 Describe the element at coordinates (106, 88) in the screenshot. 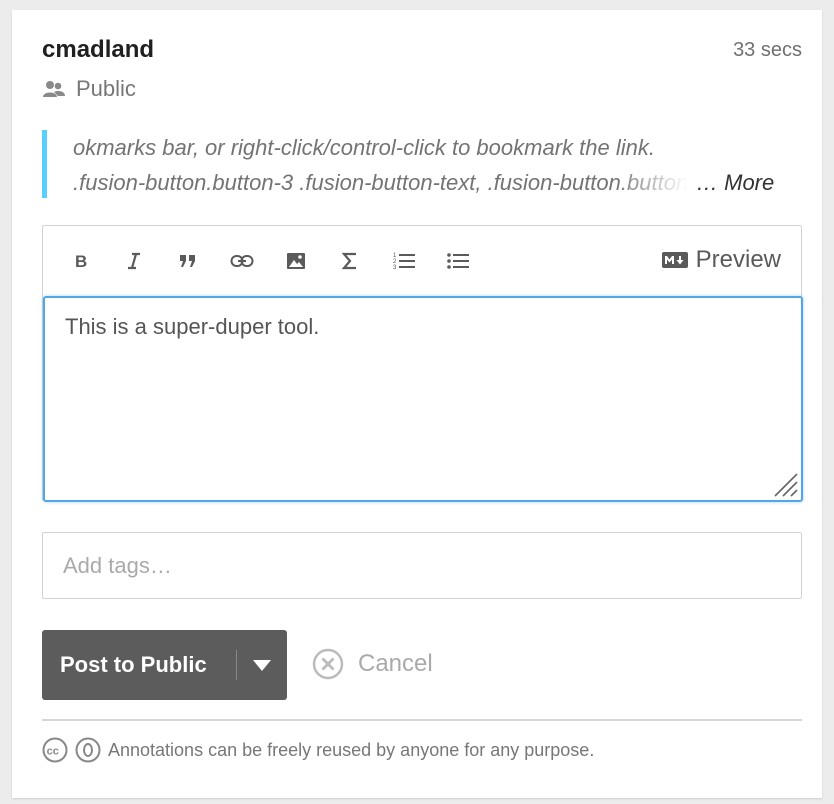

I see `group-label: Public` at that location.